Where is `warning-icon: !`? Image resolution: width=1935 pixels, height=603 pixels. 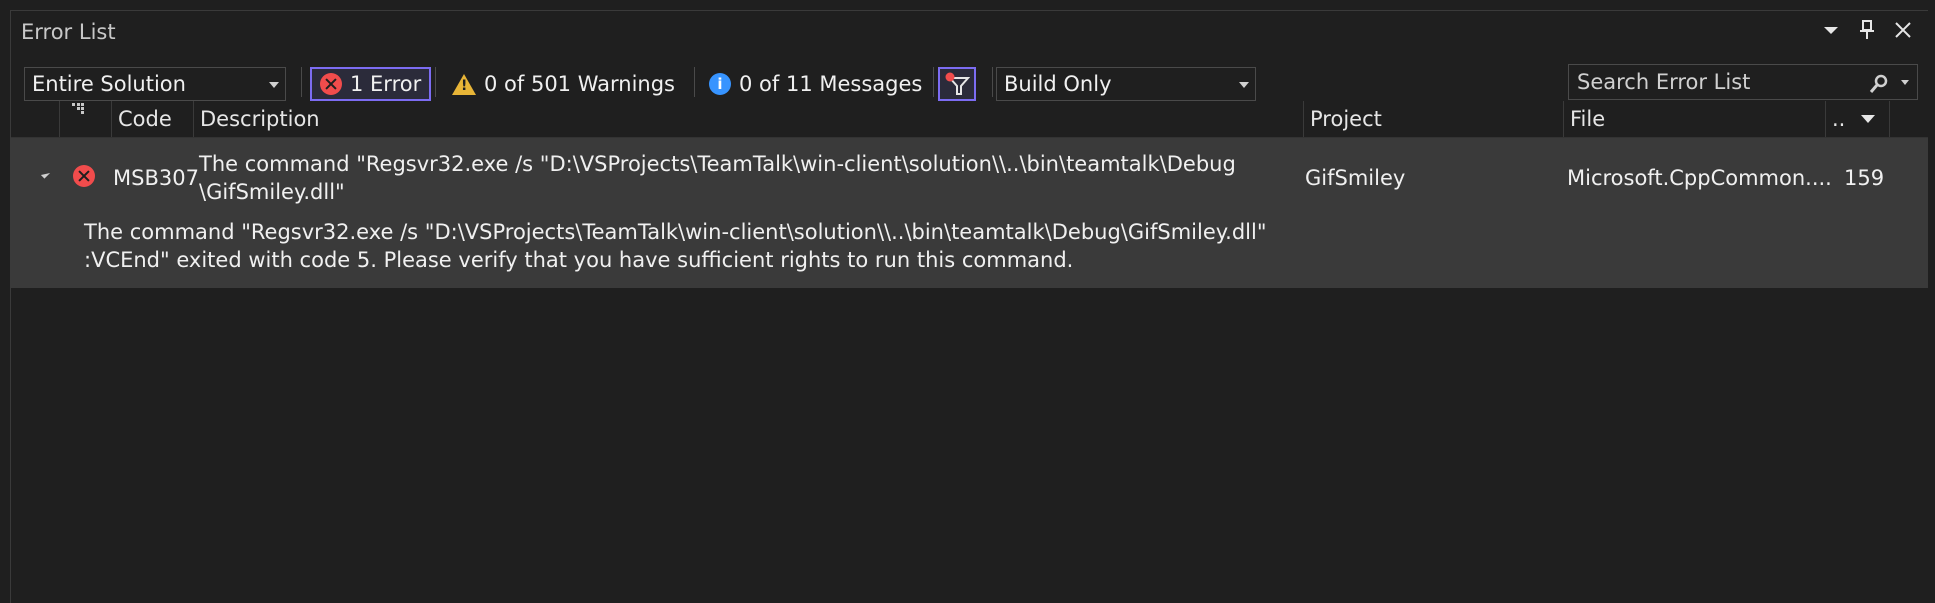 warning-icon: ! is located at coordinates (464, 84).